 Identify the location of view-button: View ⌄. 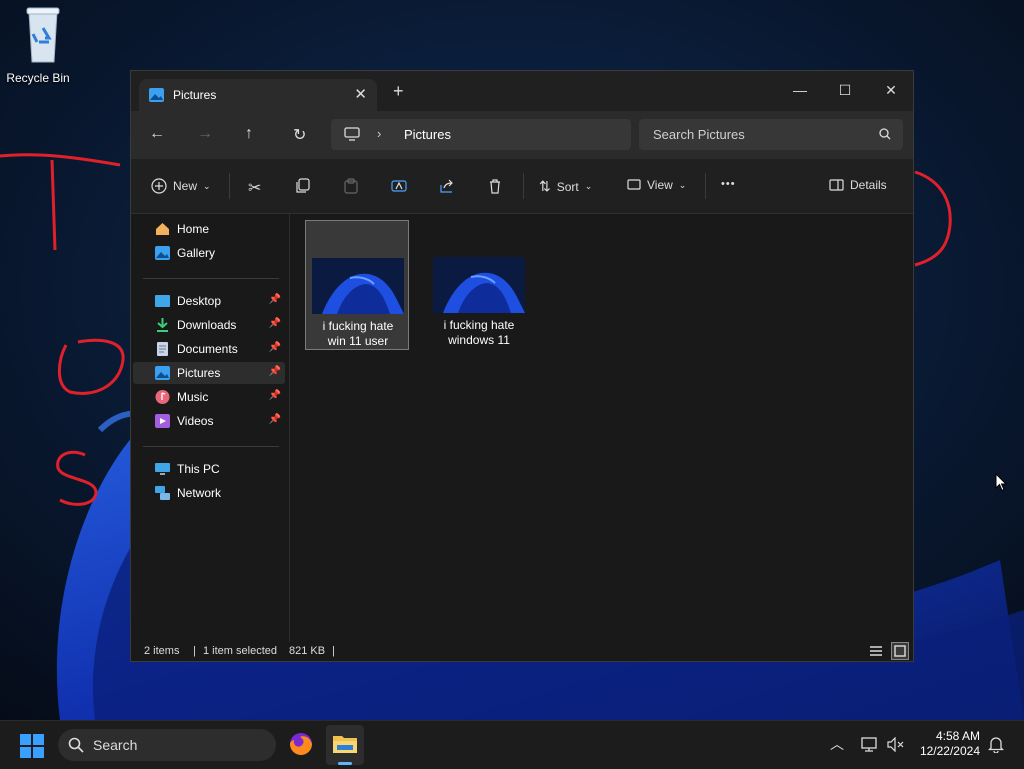
(656, 185).